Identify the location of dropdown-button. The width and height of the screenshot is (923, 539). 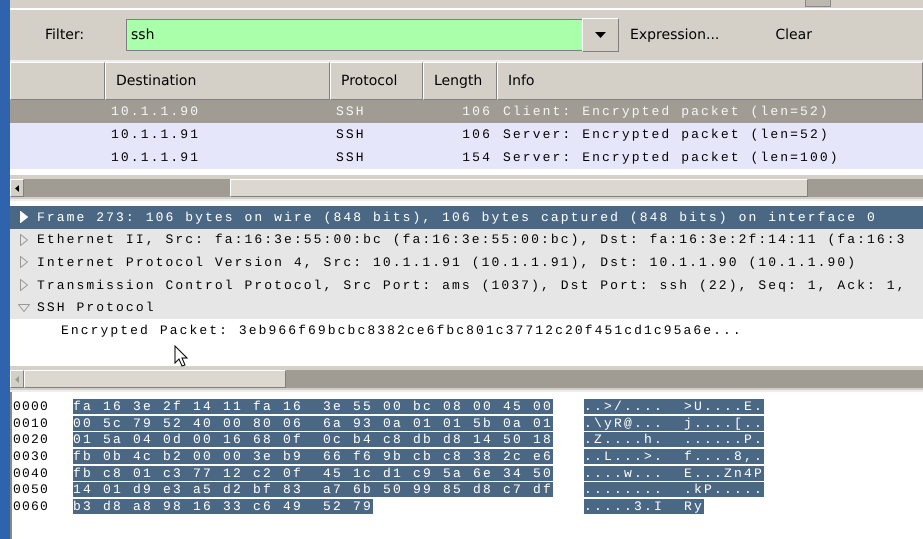
(600, 35).